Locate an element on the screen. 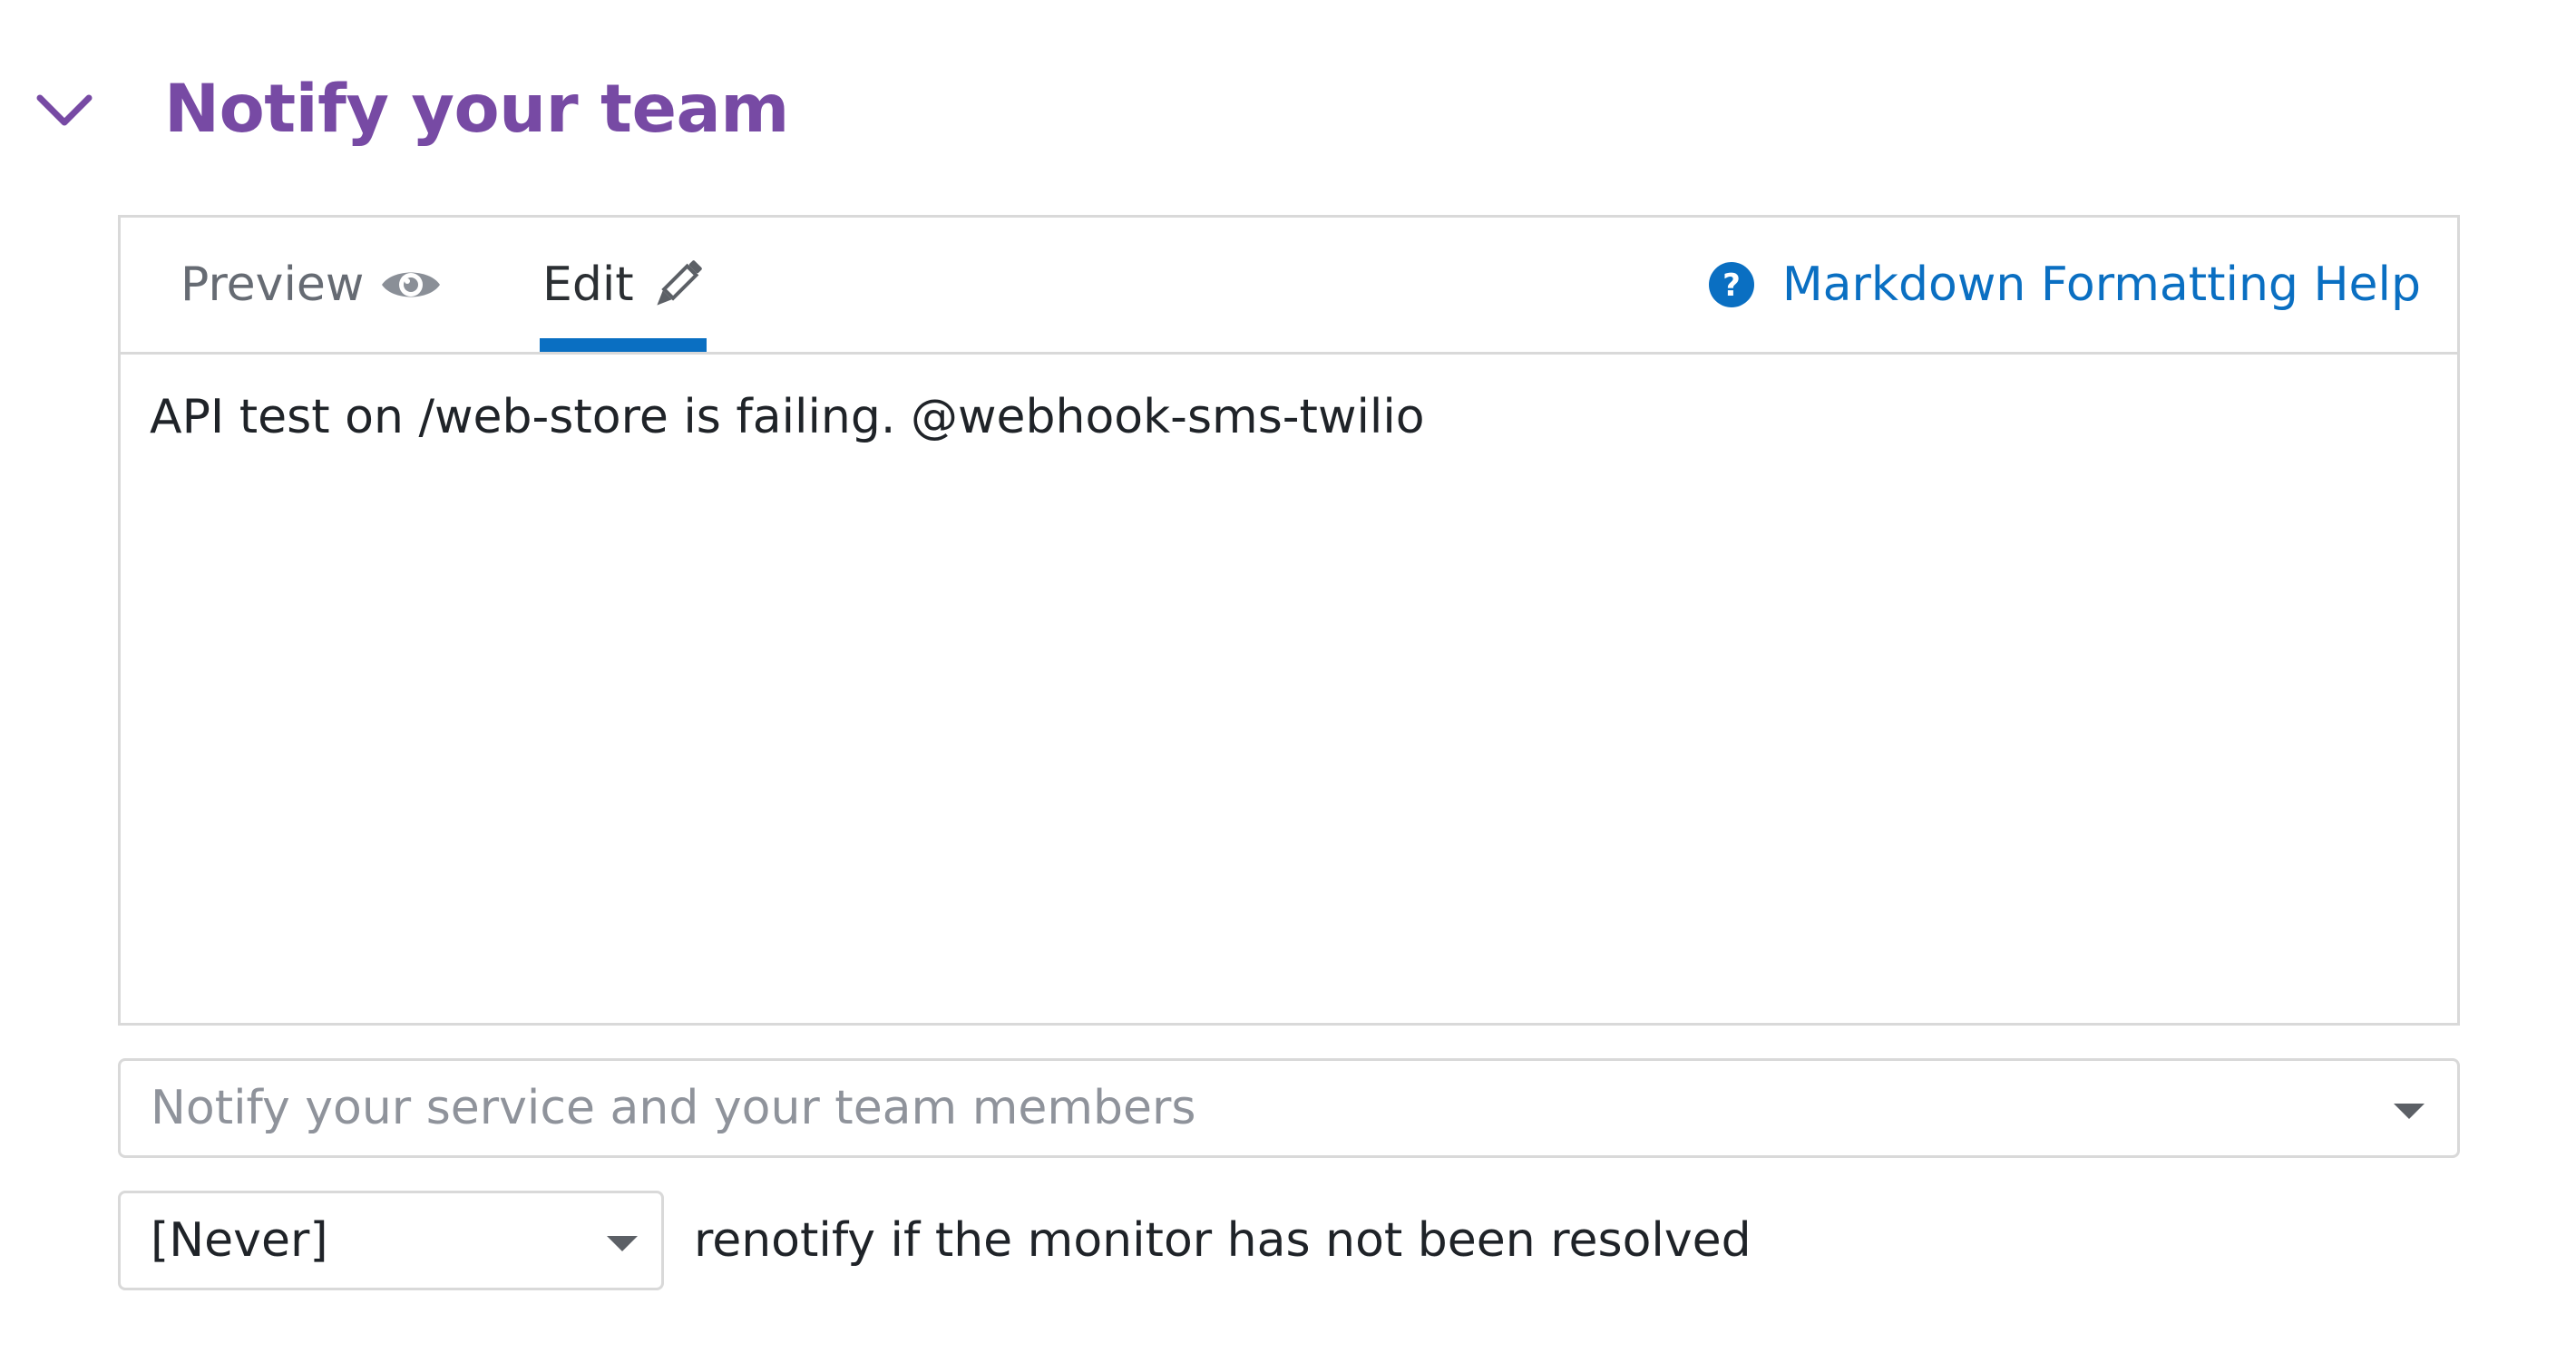 The width and height of the screenshot is (2576, 1362). tab-preview-label: Preview is located at coordinates (273, 285).